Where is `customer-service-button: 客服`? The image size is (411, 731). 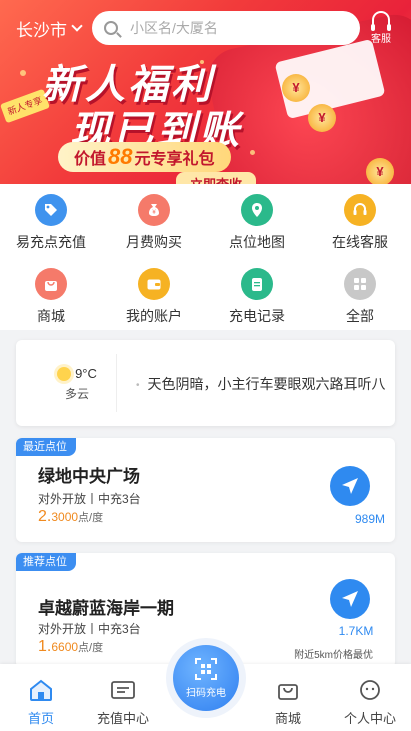 customer-service-button: 客服 is located at coordinates (381, 28).